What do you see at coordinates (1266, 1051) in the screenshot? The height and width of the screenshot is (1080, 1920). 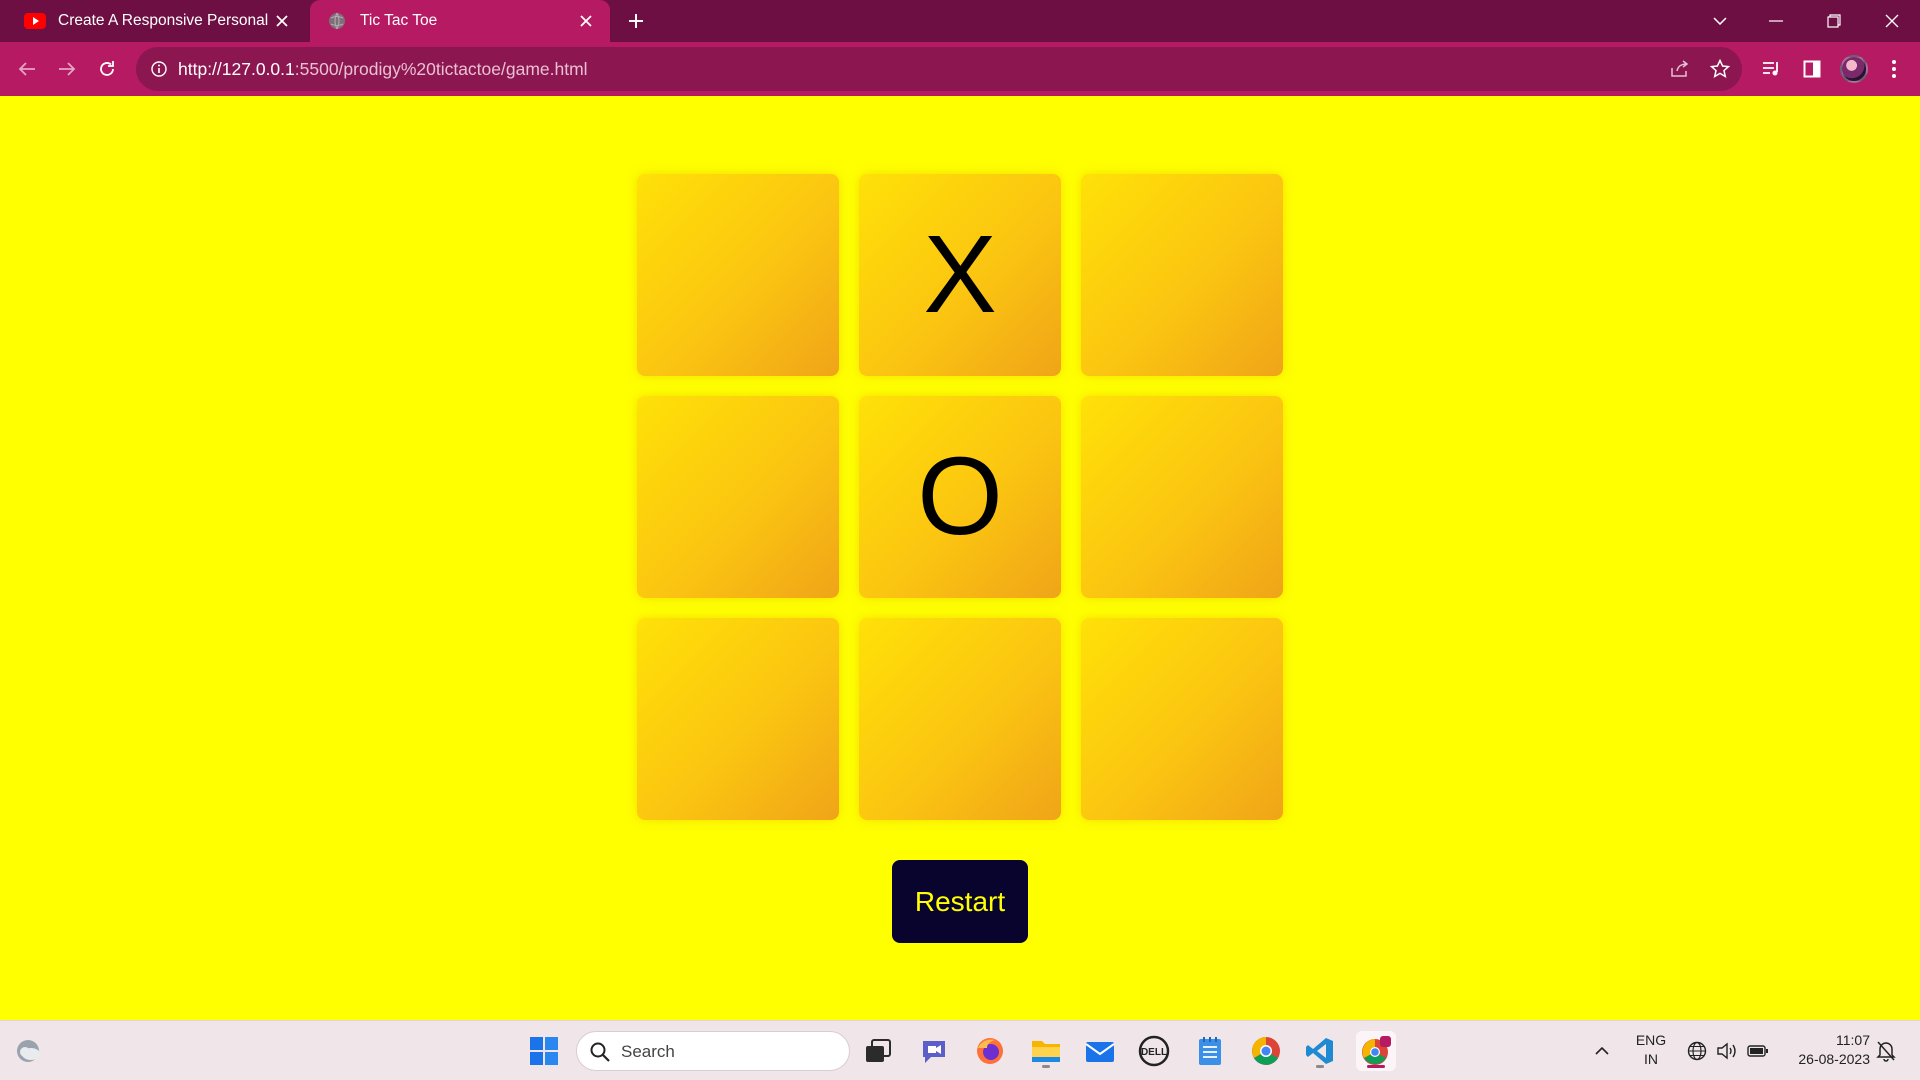 I see `chrome-icon` at bounding box center [1266, 1051].